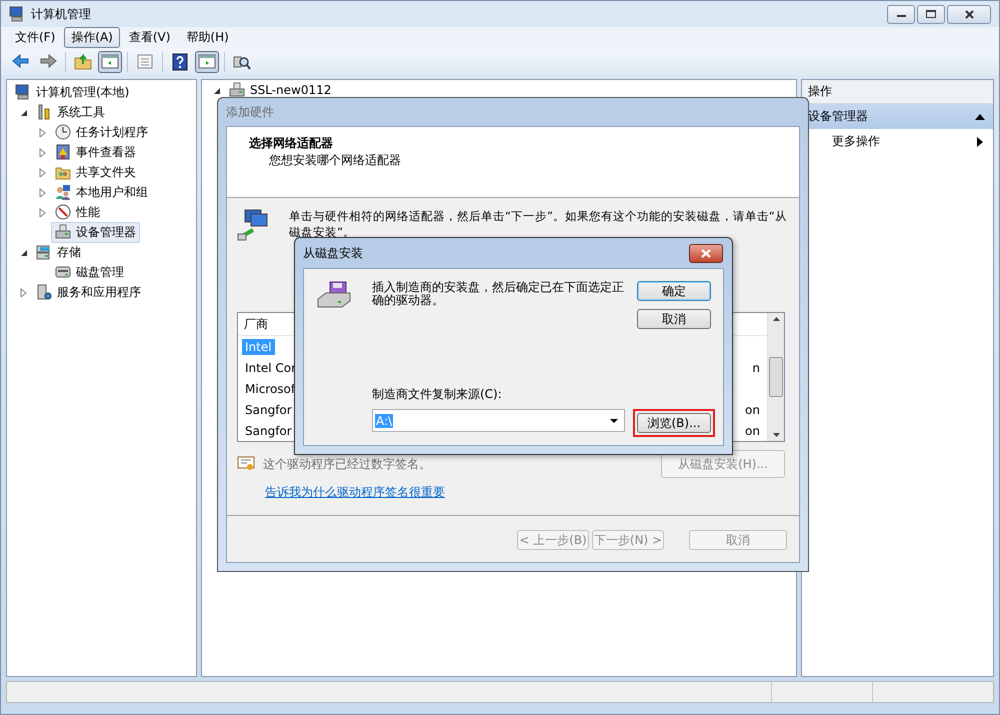 The image size is (1000, 715). What do you see at coordinates (280, 90) in the screenshot?
I see `tree-item: SSL-new0112` at bounding box center [280, 90].